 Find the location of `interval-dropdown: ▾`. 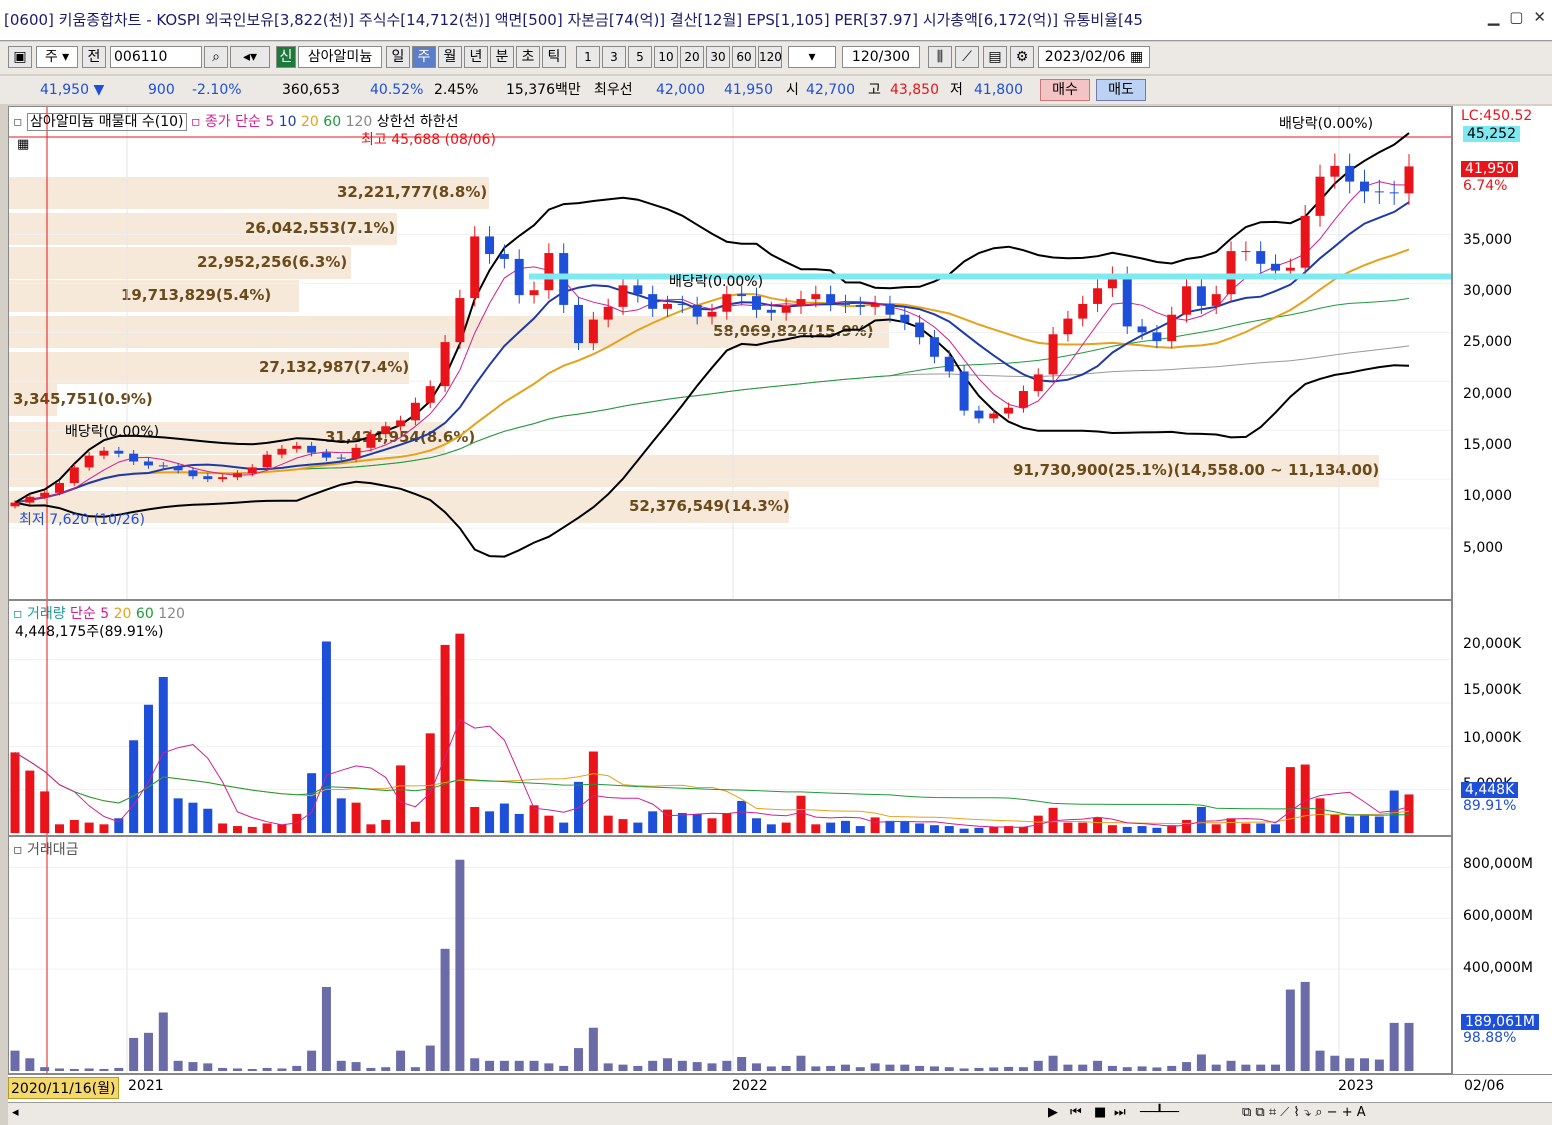

interval-dropdown: ▾ is located at coordinates (812, 57).